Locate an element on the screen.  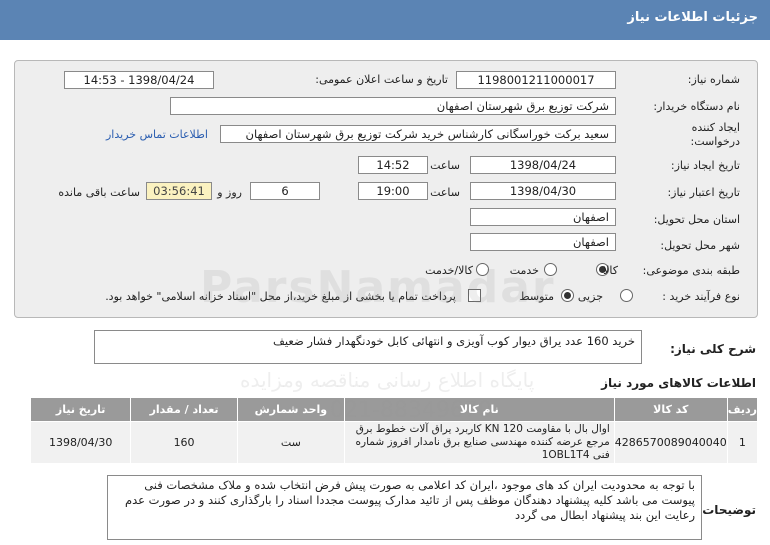
category-label: طبقه بندی موضوعی: is located at coordinates (691, 270).